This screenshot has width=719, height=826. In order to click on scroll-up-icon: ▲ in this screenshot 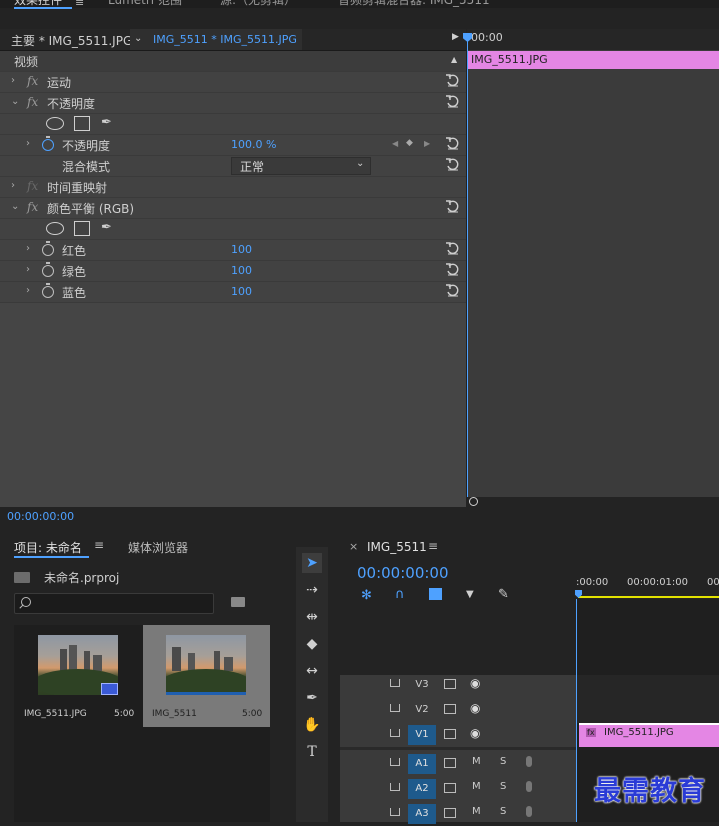, I will do `click(454, 59)`.